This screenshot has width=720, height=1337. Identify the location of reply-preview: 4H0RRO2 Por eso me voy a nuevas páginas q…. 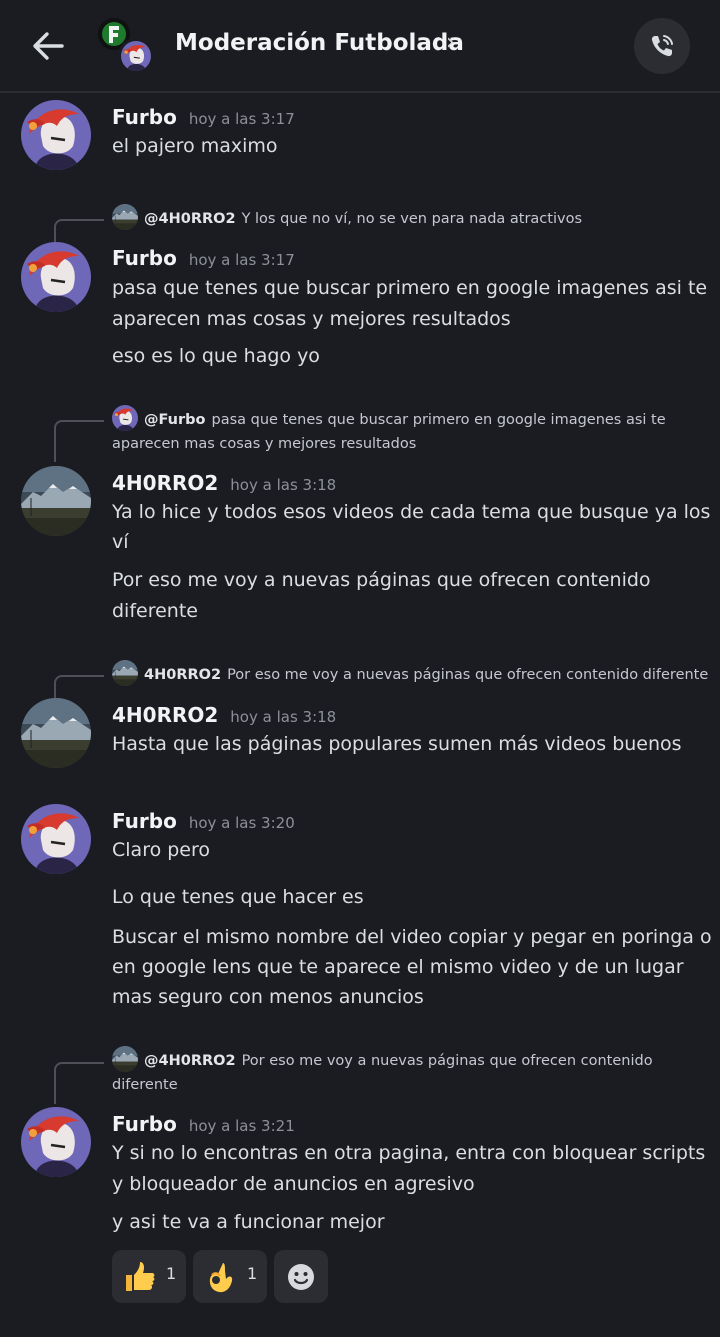
(410, 675).